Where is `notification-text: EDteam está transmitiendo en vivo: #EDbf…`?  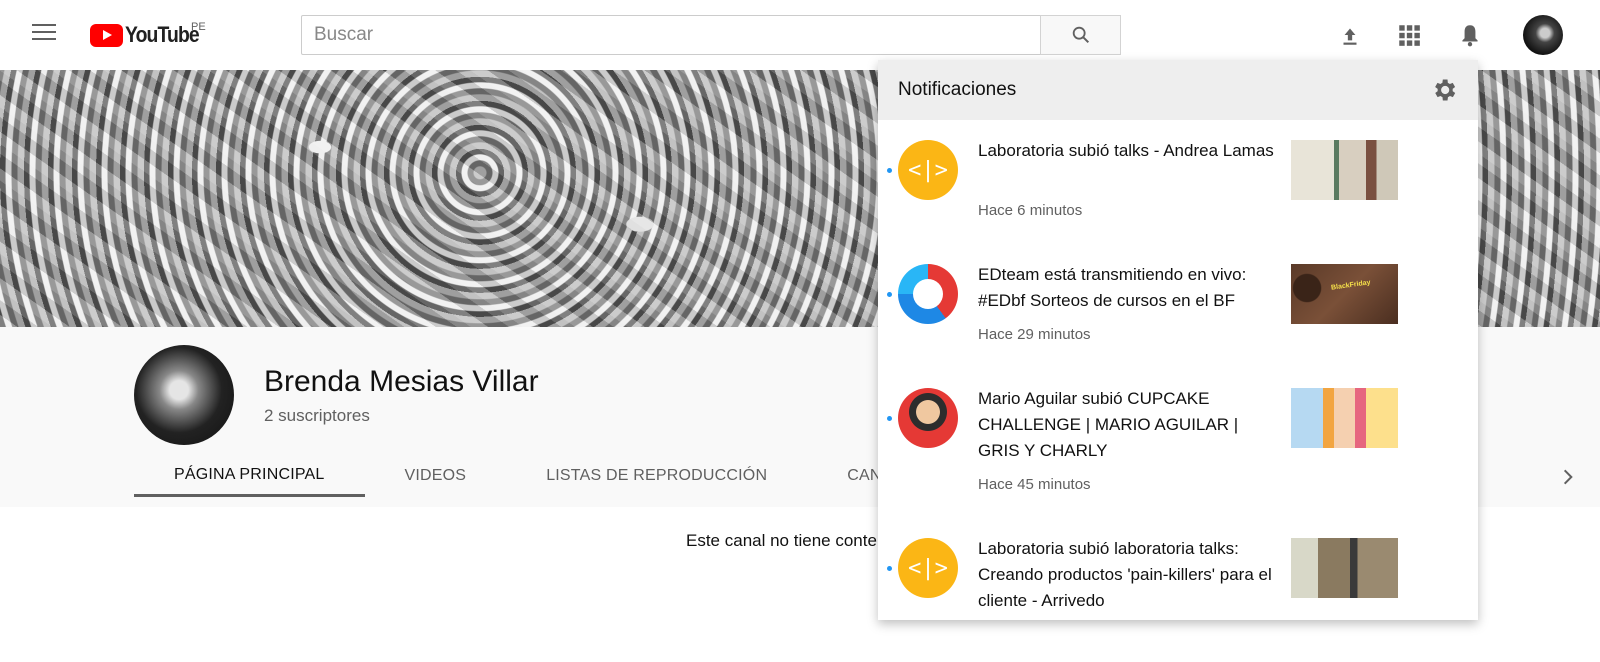
notification-text: EDteam está transmitiendo en vivo: #EDbf… is located at coordinates (1112, 287).